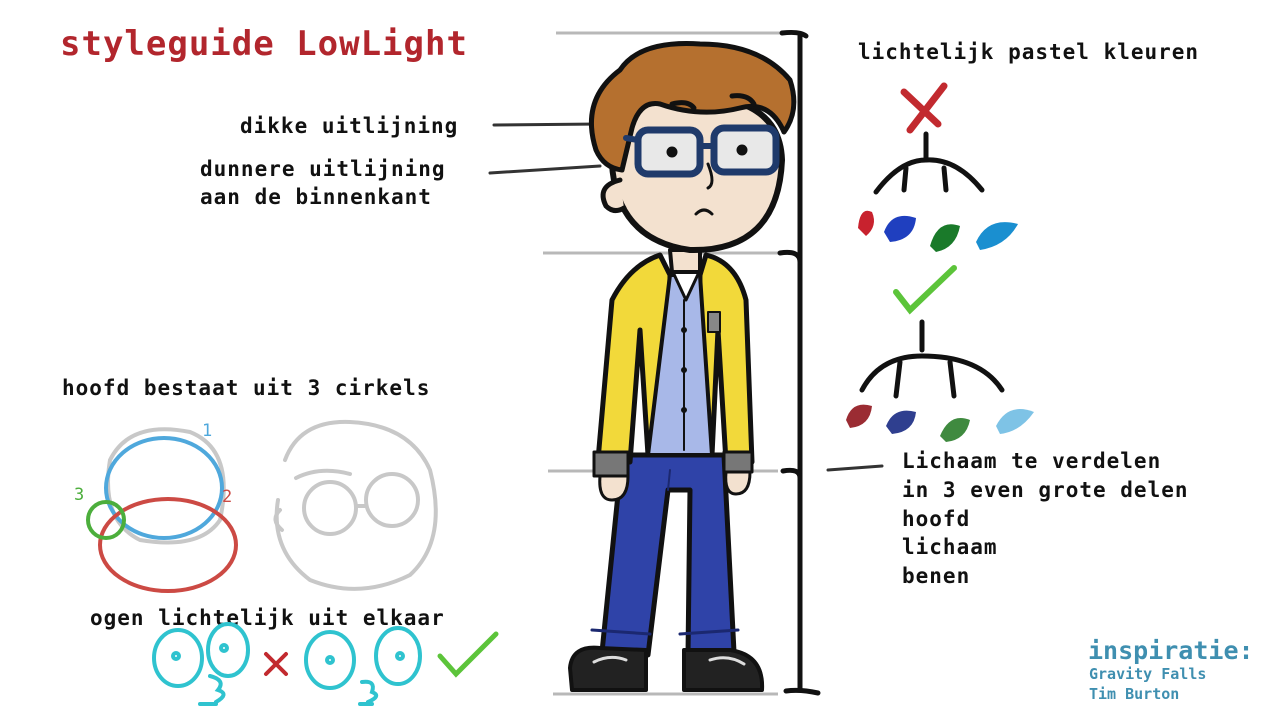 Image resolution: width=1280 pixels, height=720 pixels. I want to click on pastel-color-swatches, so click(940, 423).